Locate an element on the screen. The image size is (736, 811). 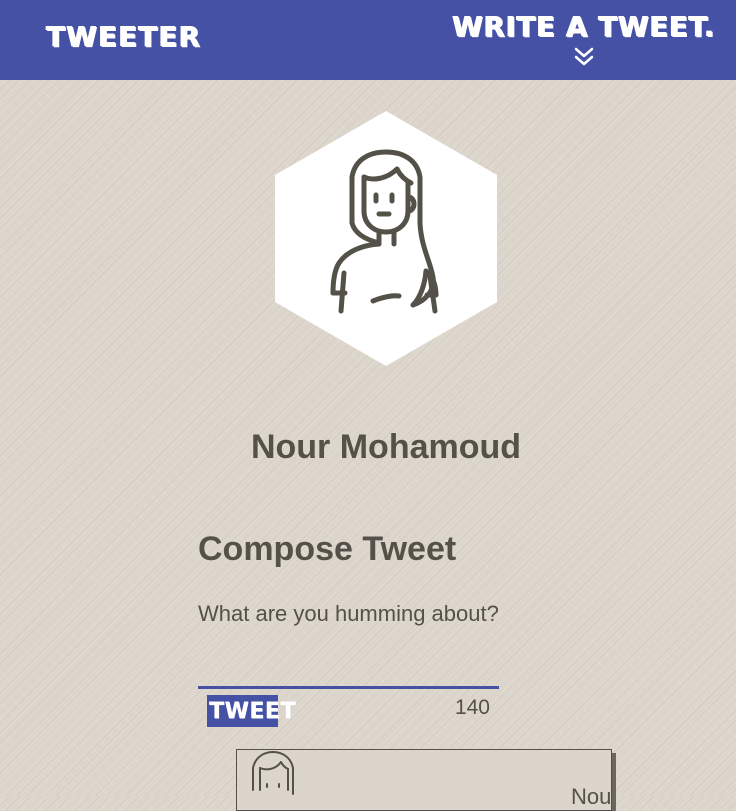
top-nav: TWEETER WRITE A TWEET. is located at coordinates (368, 40).